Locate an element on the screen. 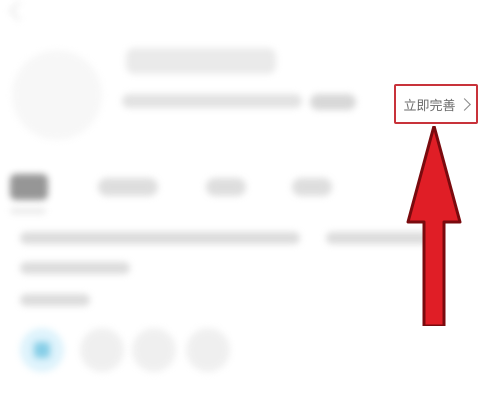 This screenshot has width=500, height=401. profile-badge is located at coordinates (333, 102).